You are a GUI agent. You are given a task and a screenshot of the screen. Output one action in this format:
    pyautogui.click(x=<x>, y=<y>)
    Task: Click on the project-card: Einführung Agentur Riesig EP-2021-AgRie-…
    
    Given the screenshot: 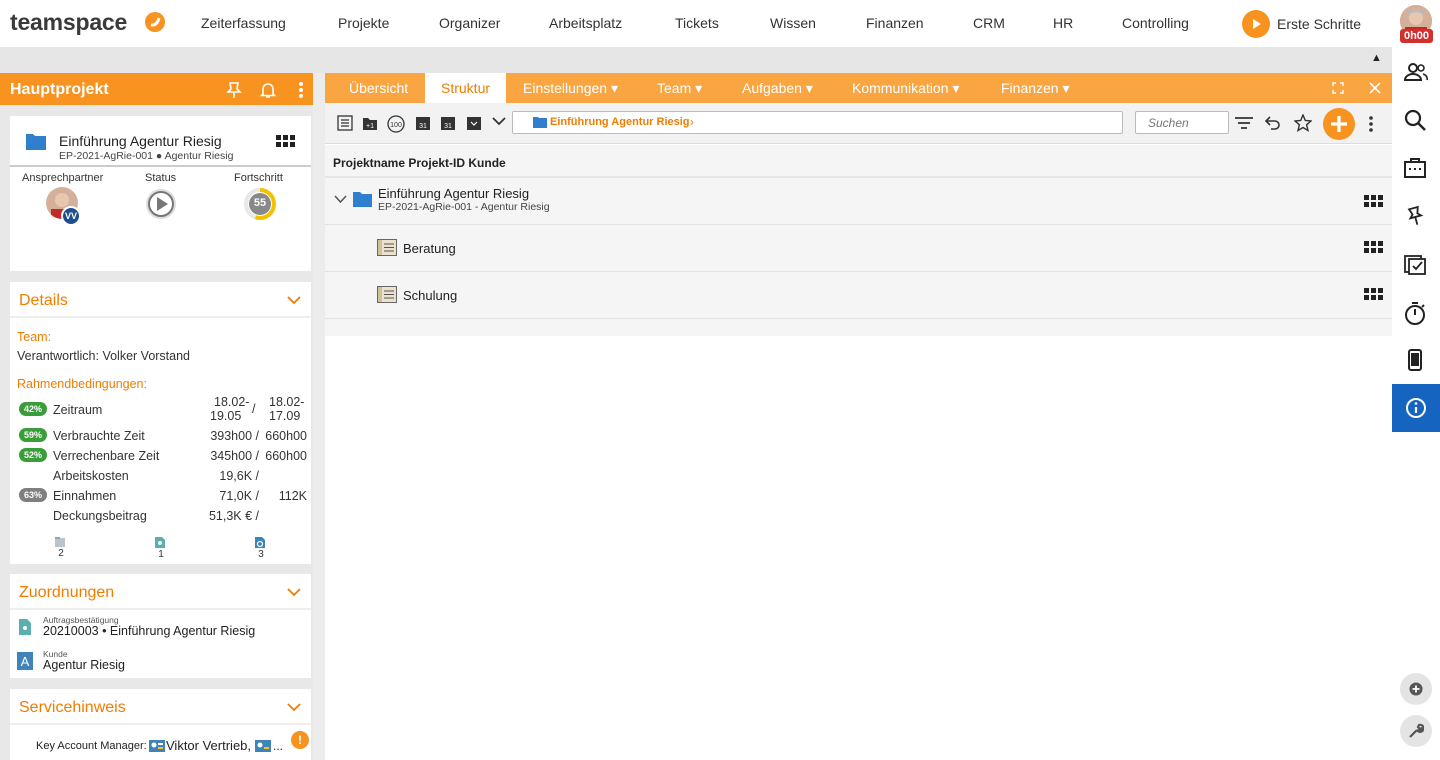 What is the action you would take?
    pyautogui.click(x=160, y=193)
    